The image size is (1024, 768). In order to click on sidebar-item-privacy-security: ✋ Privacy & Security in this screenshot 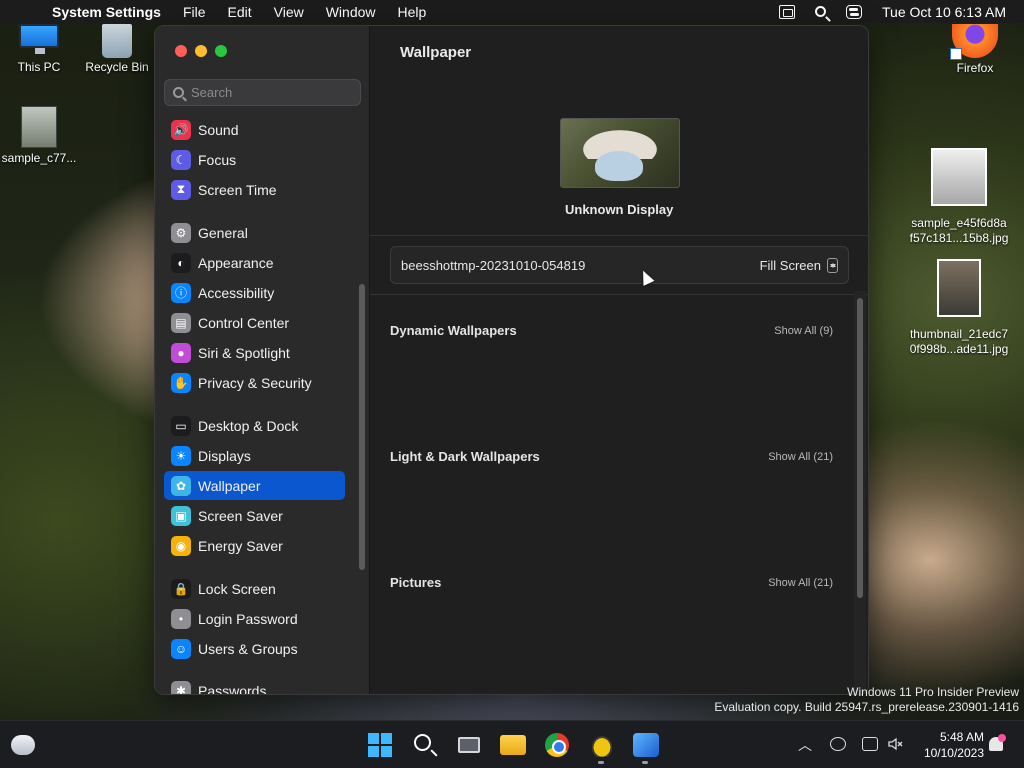, I will do `click(254, 382)`.